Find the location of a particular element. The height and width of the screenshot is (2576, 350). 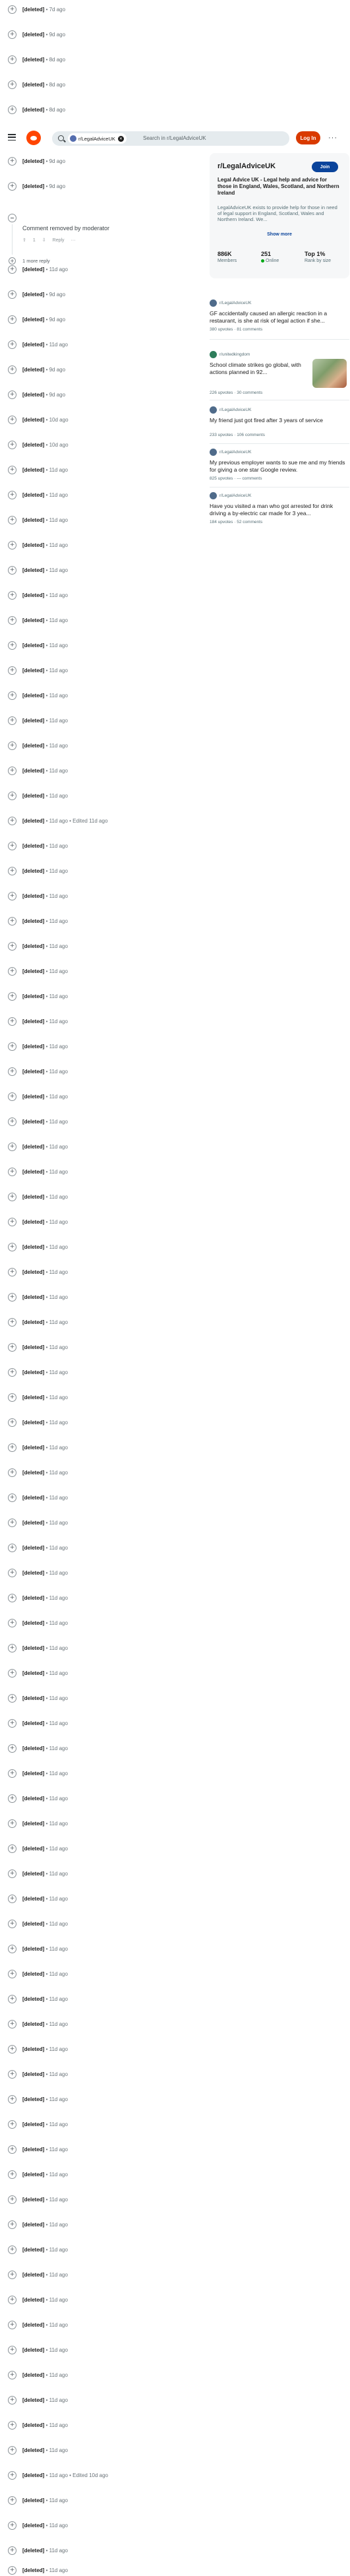

downvote-icon: ⇩ is located at coordinates (44, 240).